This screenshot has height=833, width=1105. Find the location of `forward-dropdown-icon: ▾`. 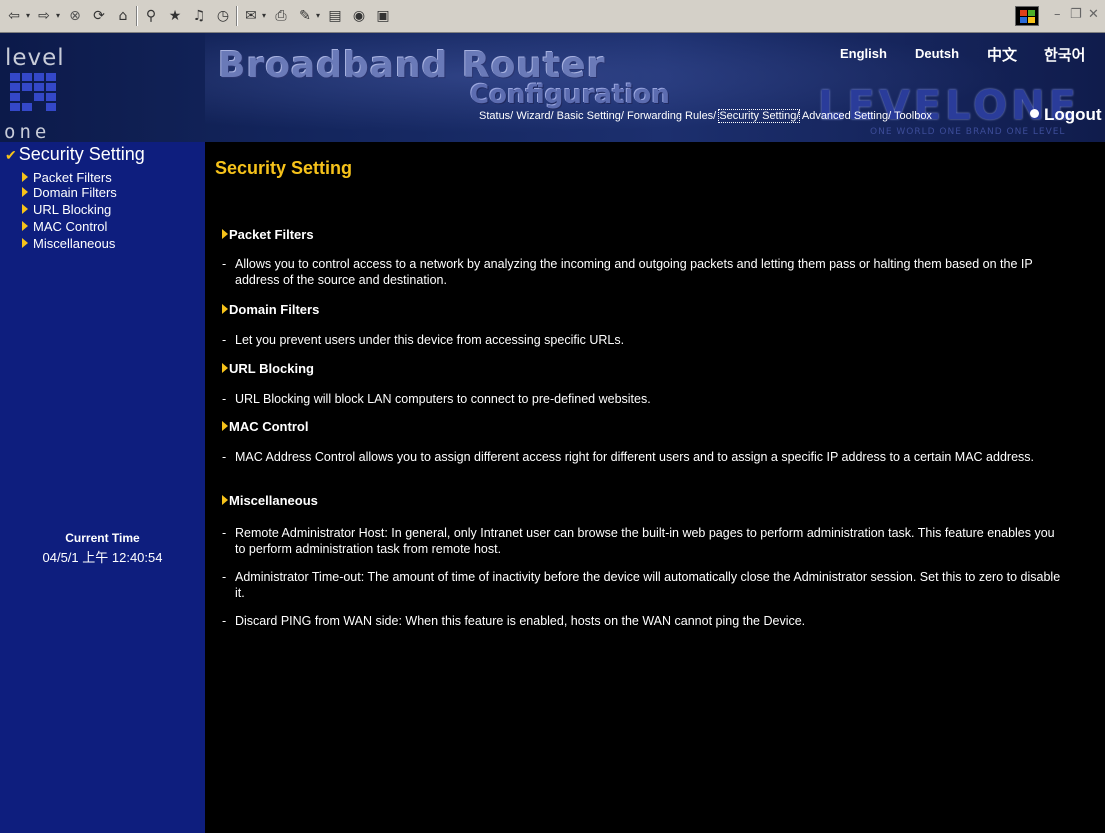

forward-dropdown-icon: ▾ is located at coordinates (58, 16).